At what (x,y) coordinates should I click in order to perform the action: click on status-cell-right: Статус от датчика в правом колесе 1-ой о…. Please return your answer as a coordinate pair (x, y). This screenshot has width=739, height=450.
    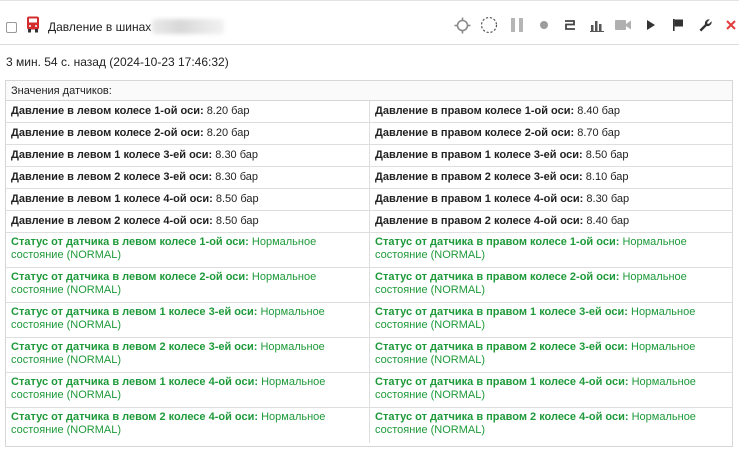
    Looking at the image, I should click on (551, 250).